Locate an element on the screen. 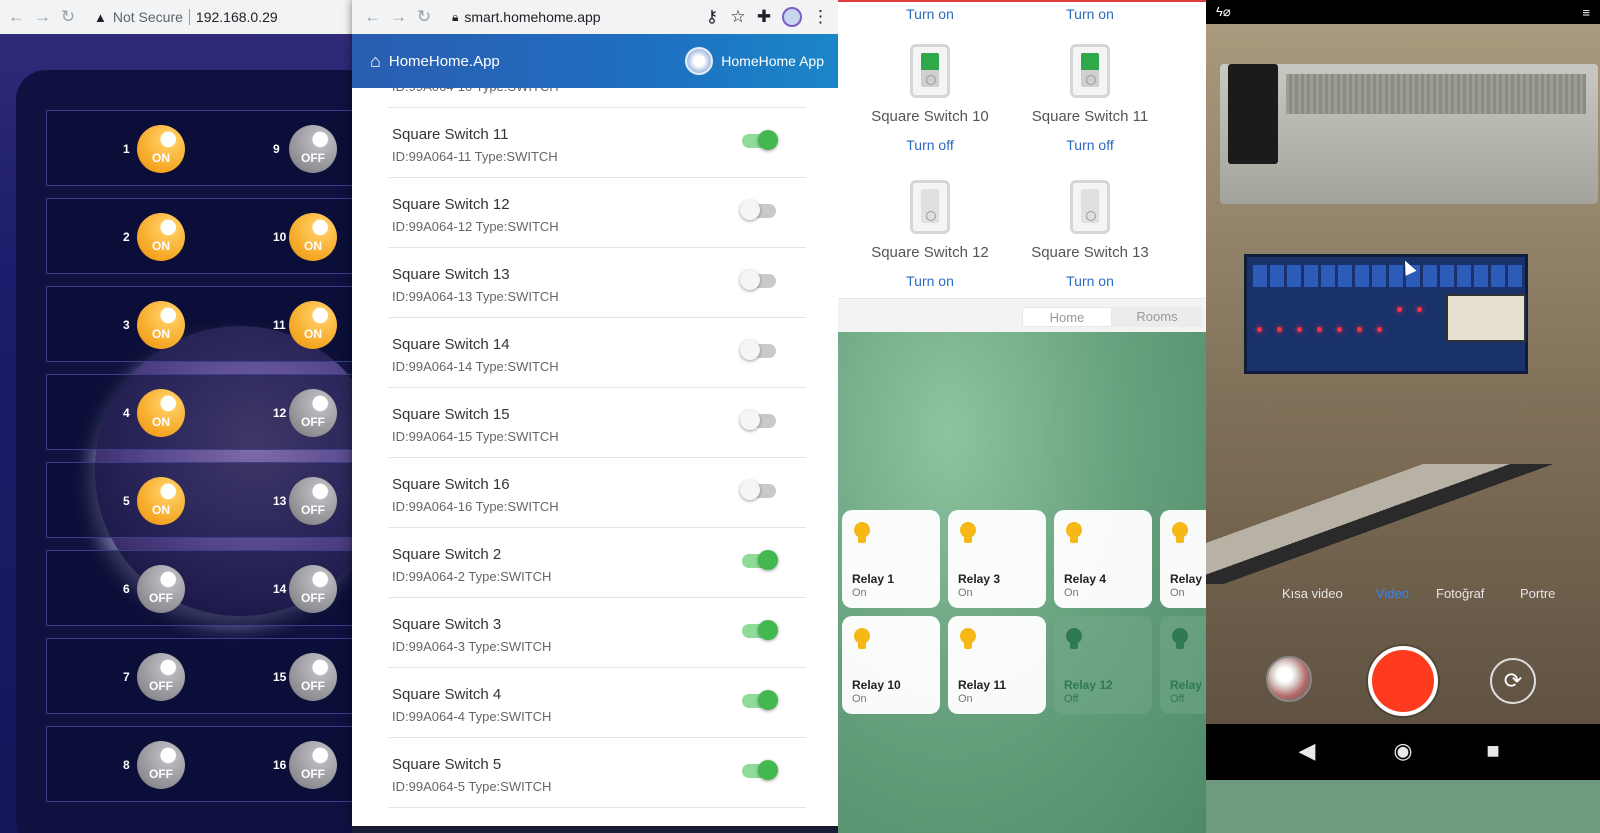 This screenshot has width=1600, height=833. back-nav-icon: ◀ is located at coordinates (1307, 751).